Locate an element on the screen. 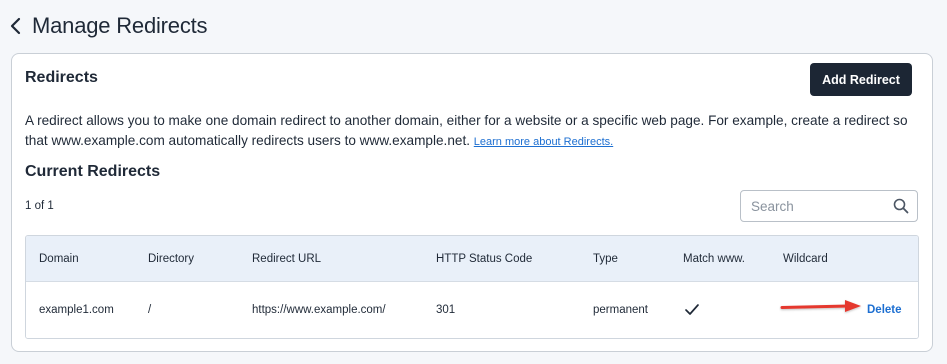 The image size is (947, 364). page-header: Manage Redirects is located at coordinates (109, 26).